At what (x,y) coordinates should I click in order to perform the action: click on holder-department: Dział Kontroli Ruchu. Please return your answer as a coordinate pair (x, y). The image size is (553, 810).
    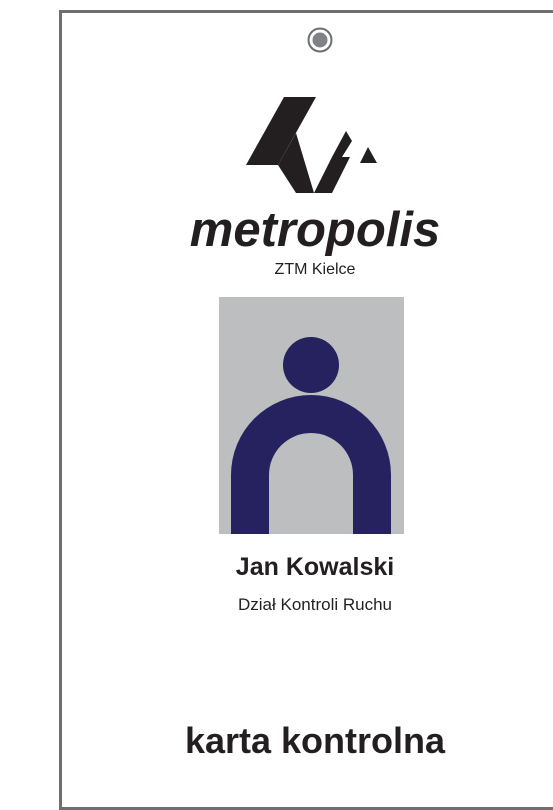
    Looking at the image, I should click on (314, 604).